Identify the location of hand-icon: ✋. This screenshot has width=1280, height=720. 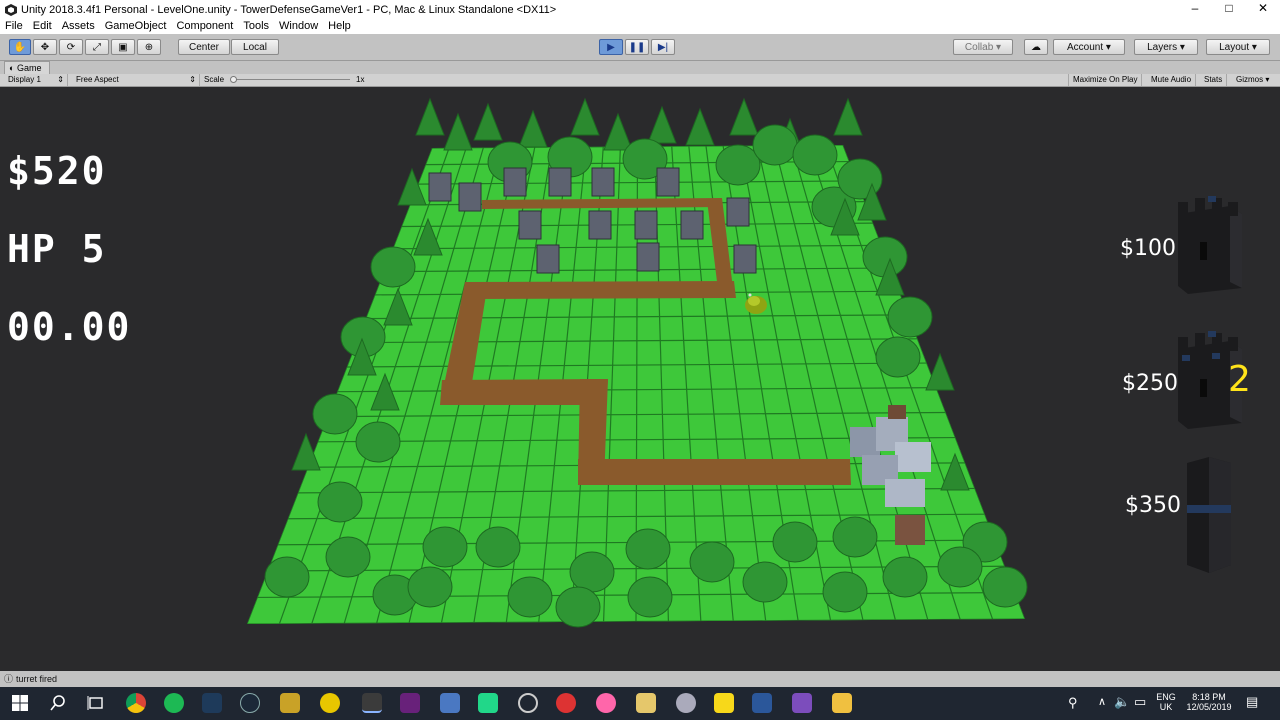
(20, 47).